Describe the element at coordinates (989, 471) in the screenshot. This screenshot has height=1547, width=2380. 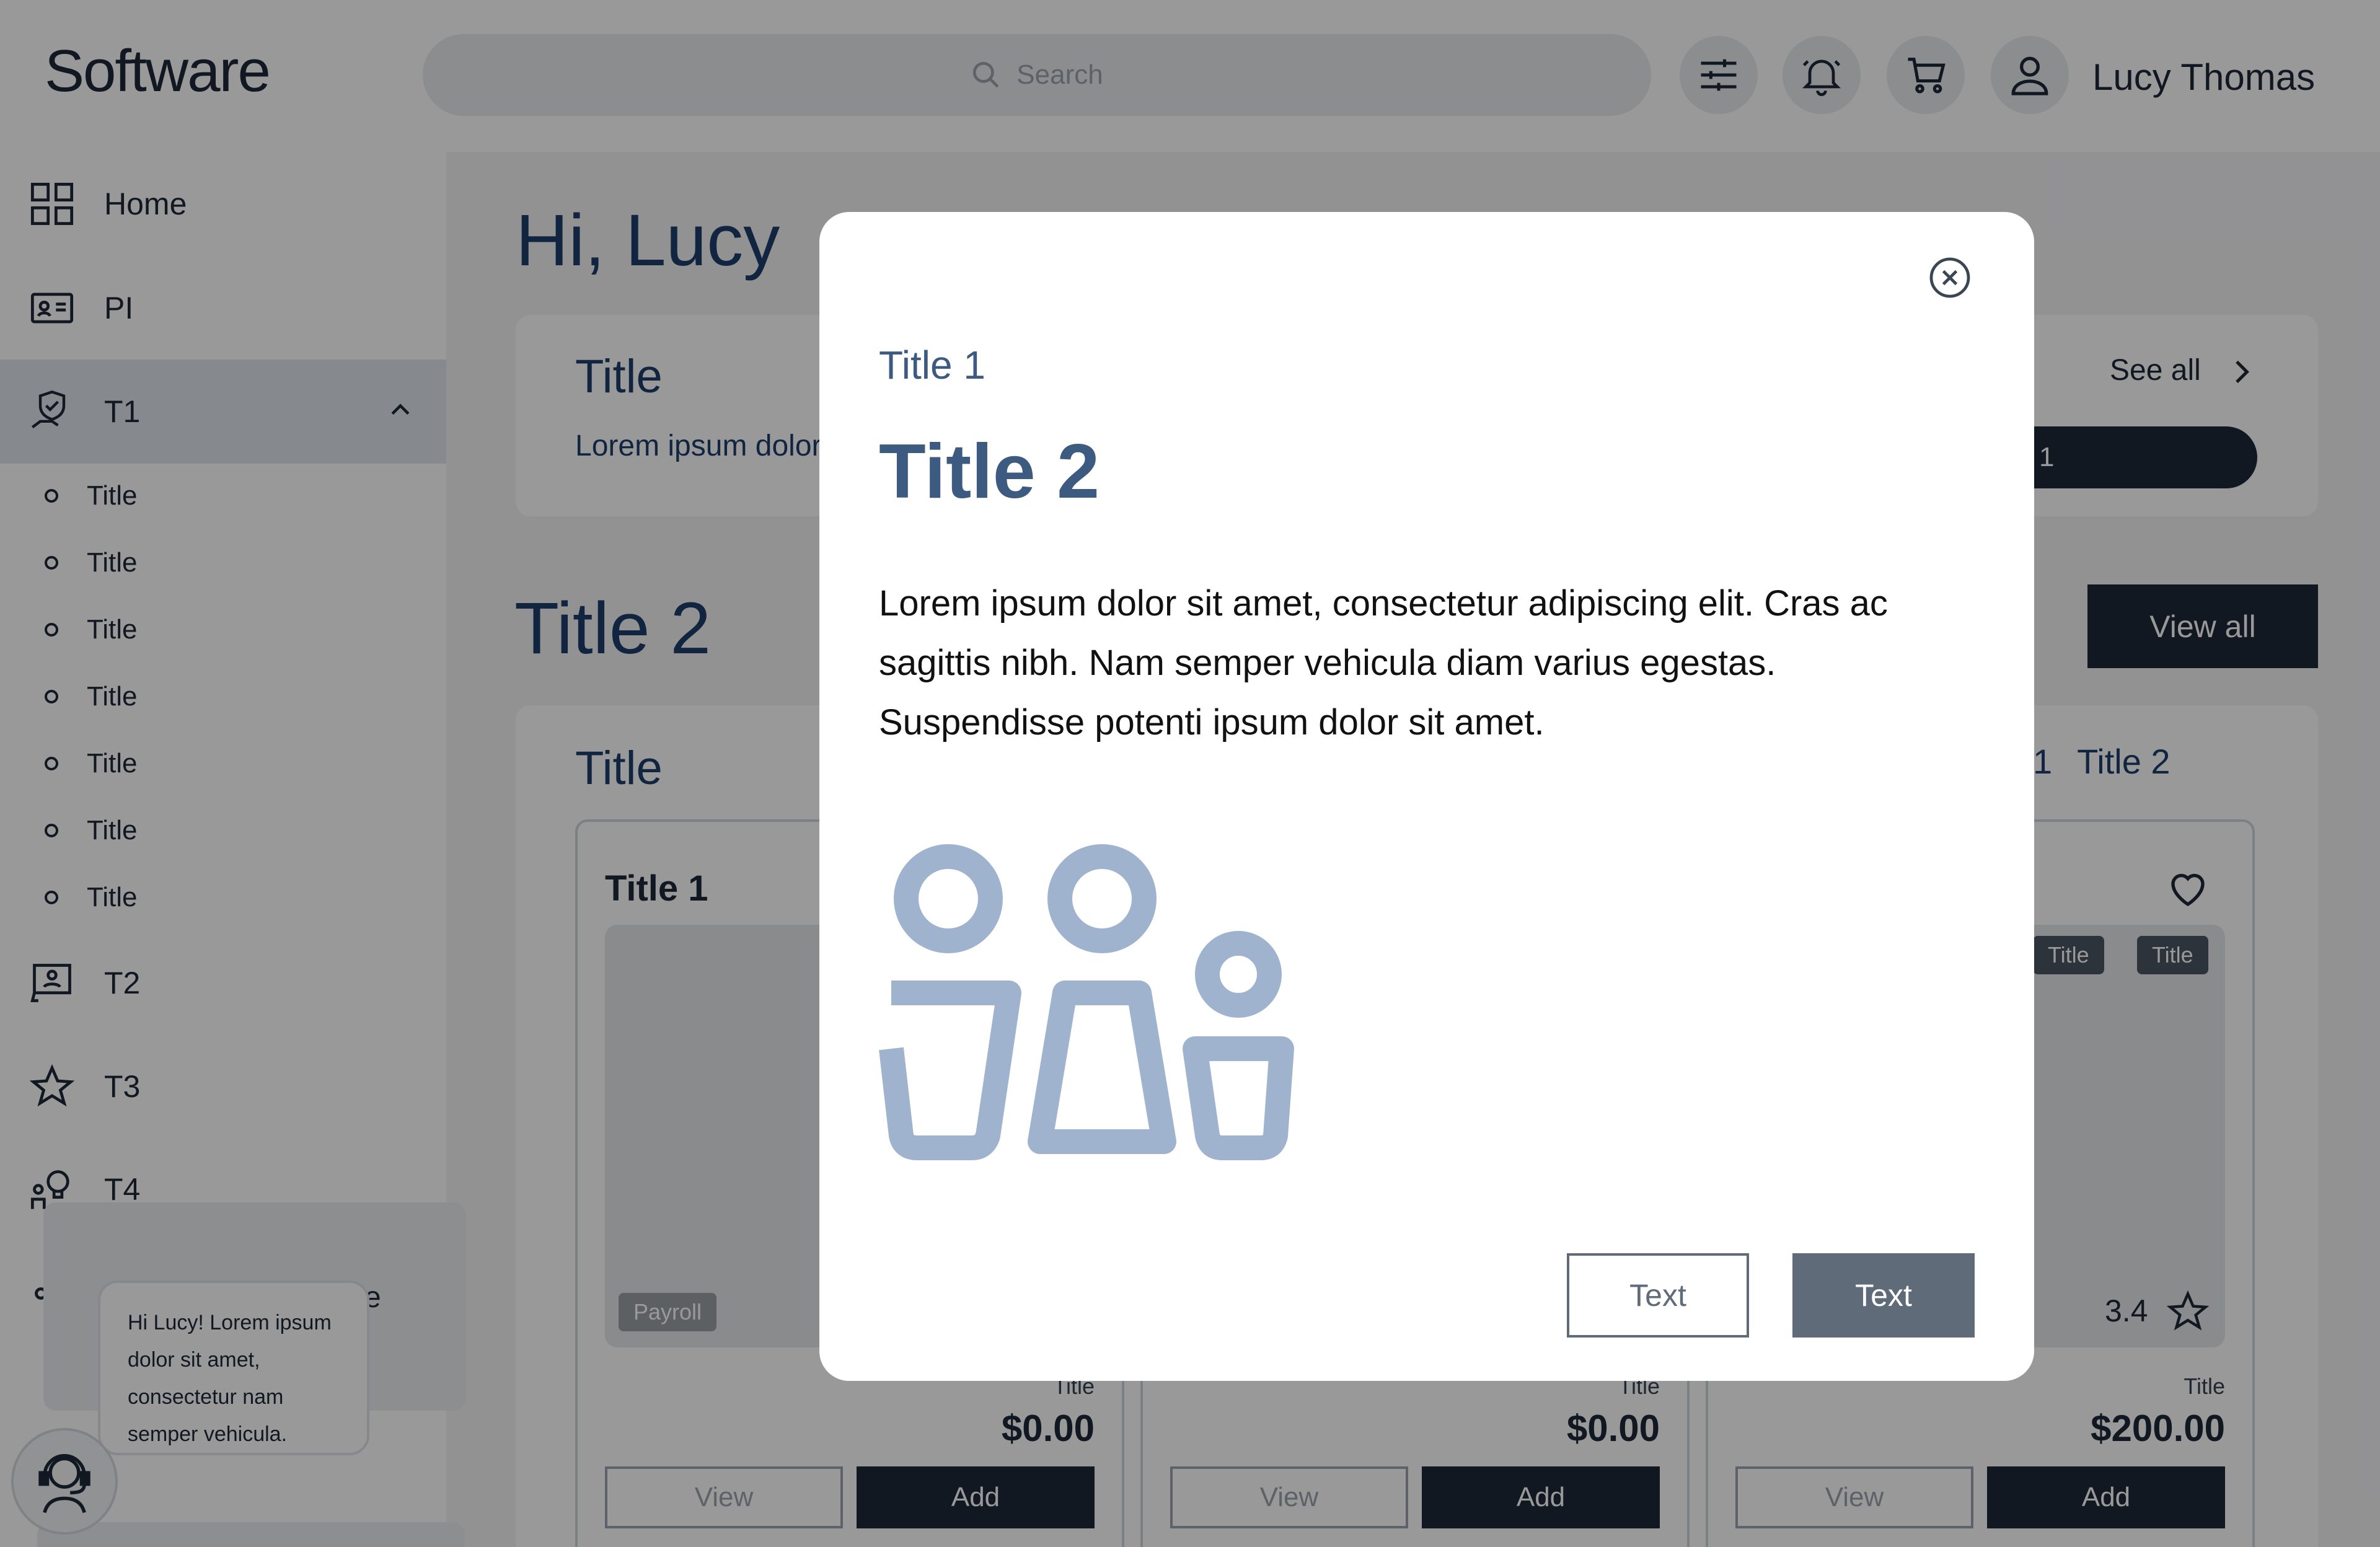
I see `modal-title: Title 2` at that location.